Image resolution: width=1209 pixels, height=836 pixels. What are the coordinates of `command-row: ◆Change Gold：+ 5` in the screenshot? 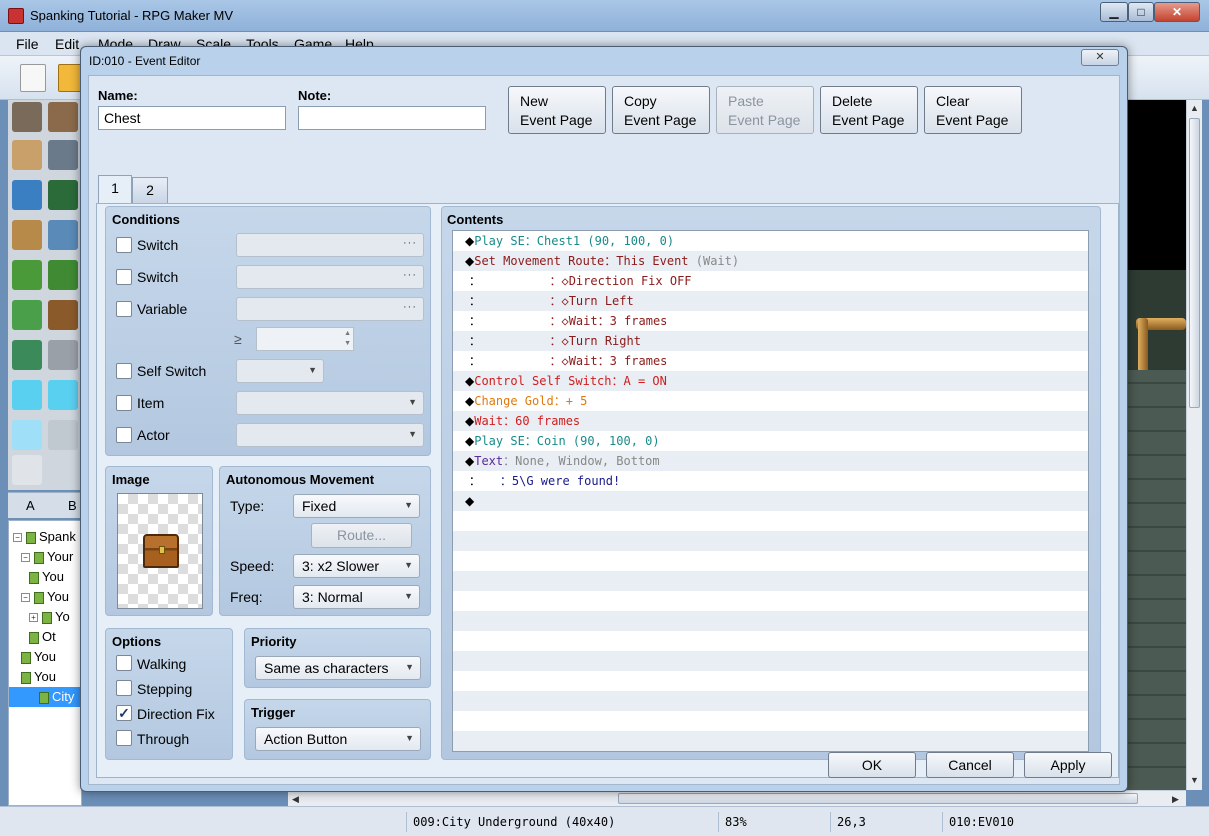 It's located at (770, 401).